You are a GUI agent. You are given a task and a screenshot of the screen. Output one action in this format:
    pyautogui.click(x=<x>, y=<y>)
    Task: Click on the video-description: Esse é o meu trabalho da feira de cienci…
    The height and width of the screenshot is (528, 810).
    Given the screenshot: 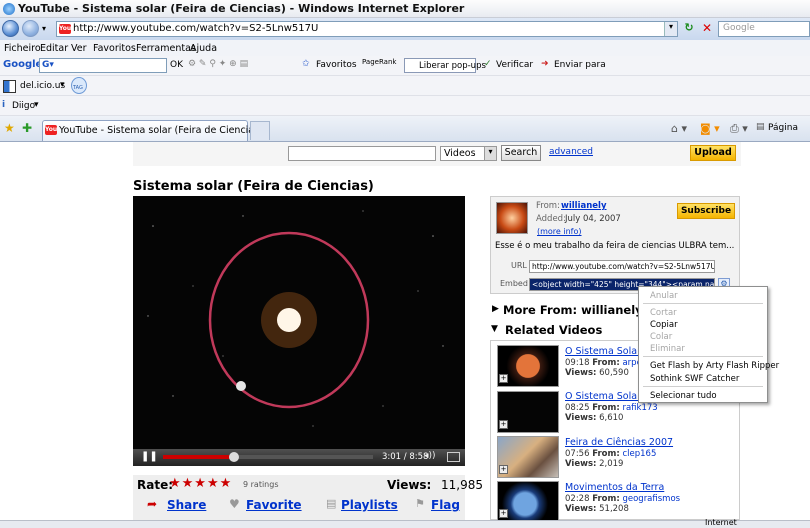 What is the action you would take?
    pyautogui.click(x=615, y=246)
    